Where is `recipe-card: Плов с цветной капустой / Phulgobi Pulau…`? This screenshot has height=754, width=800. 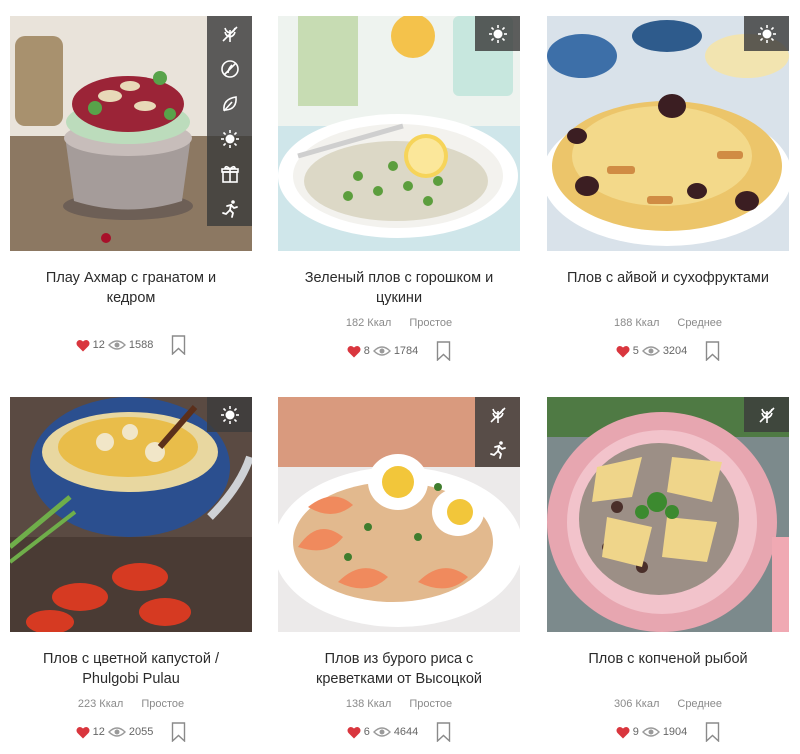 recipe-card: Плов с цветной капустой / Phulgobi Pulau… is located at coordinates (131, 570).